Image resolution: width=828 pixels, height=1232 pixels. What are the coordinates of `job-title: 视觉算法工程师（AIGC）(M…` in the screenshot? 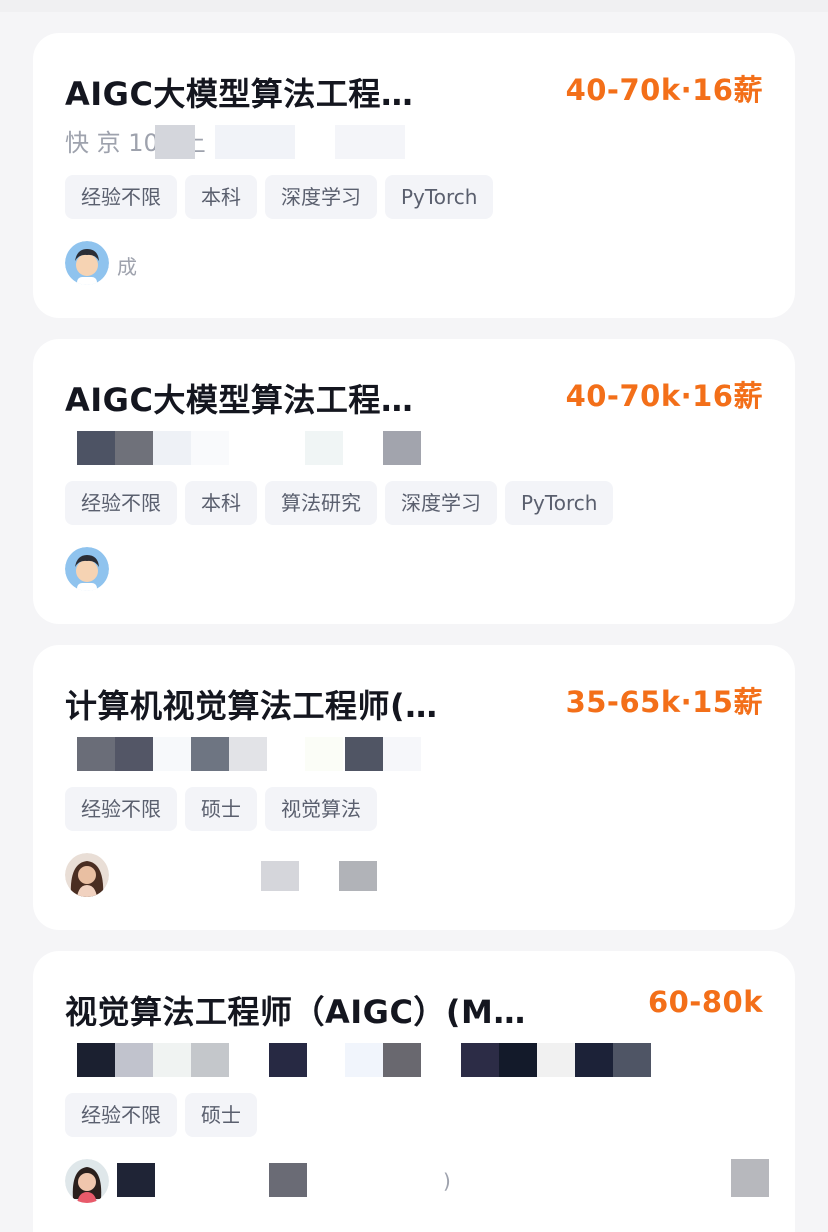 It's located at (295, 1012).